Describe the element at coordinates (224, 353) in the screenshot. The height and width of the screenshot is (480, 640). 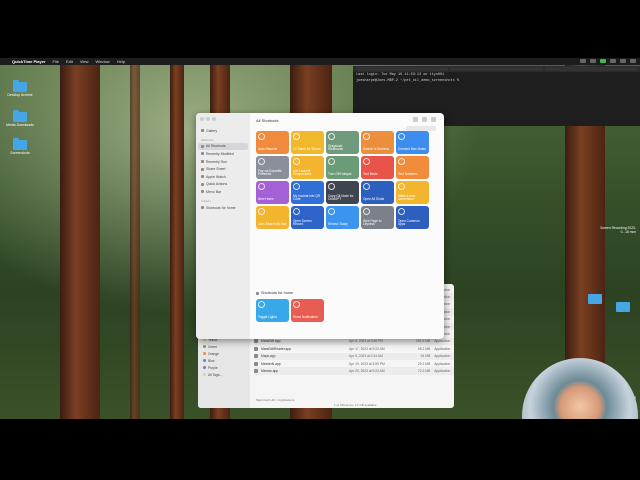
I see `finder-tag-item: Orange` at that location.